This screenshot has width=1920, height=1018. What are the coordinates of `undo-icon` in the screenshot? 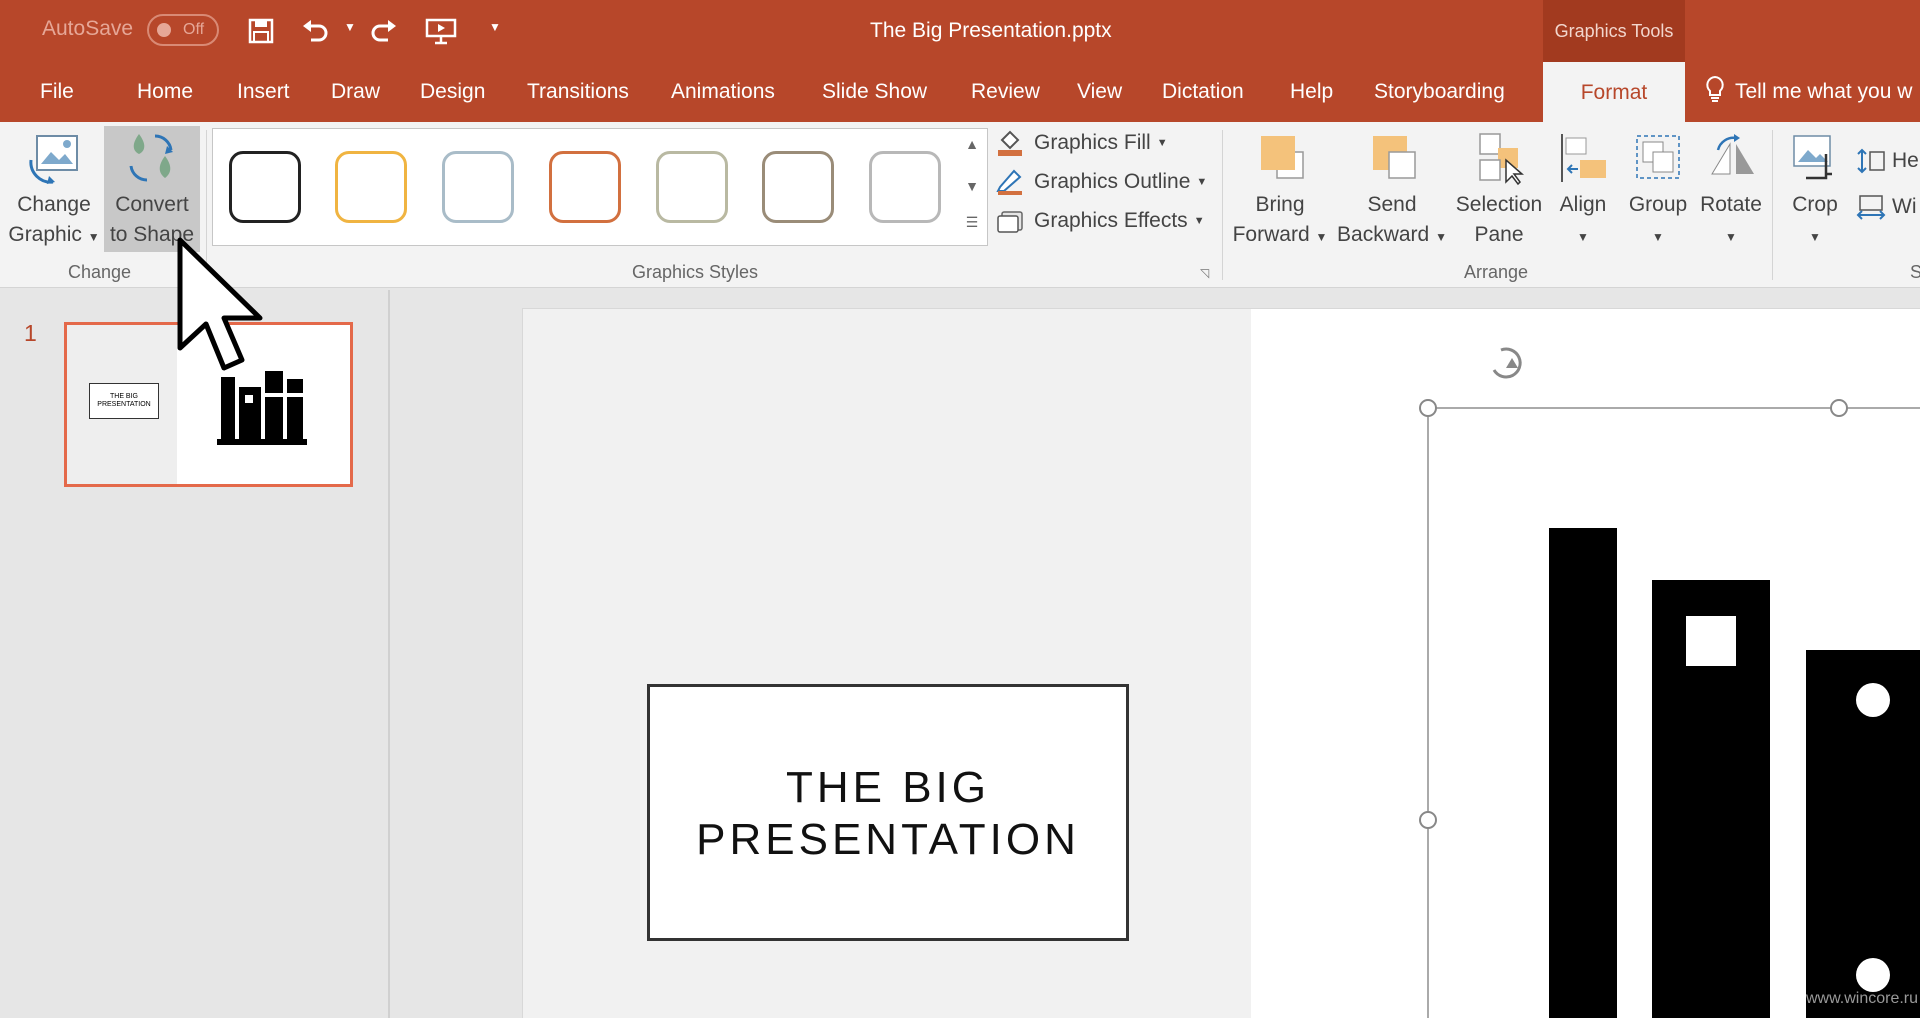 It's located at (315, 31).